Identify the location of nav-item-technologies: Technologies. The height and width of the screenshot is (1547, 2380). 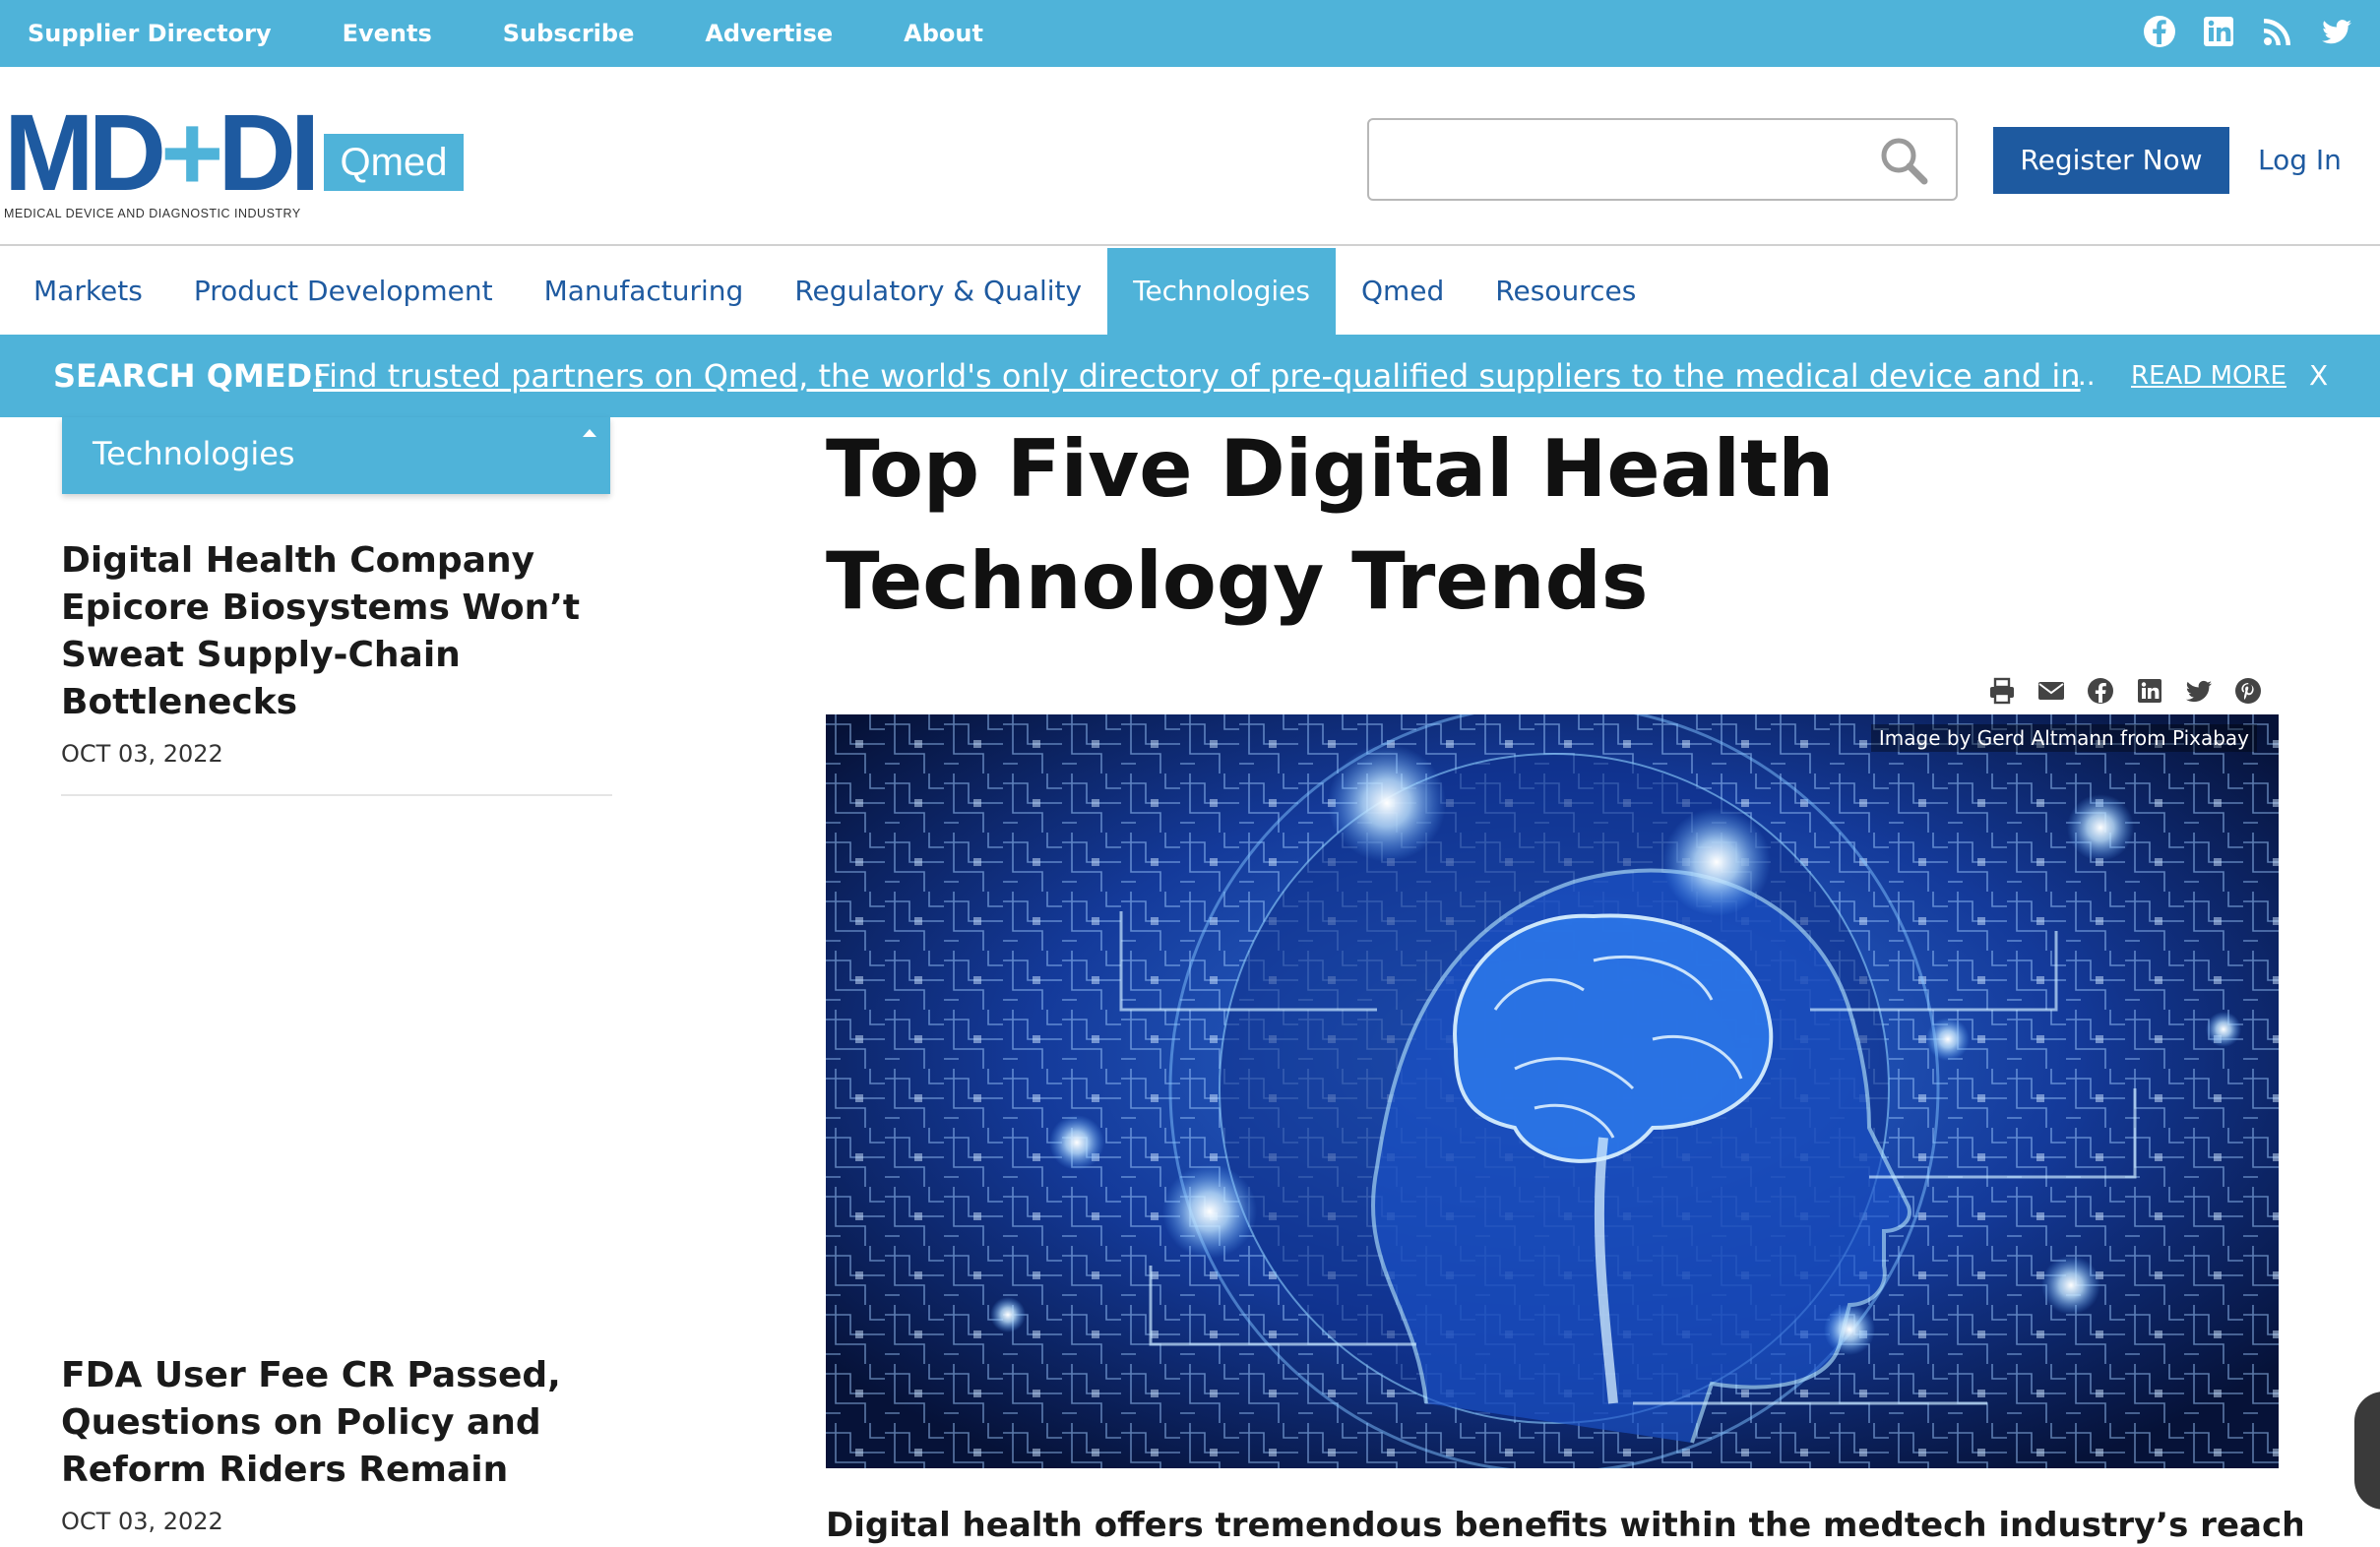
(1221, 291).